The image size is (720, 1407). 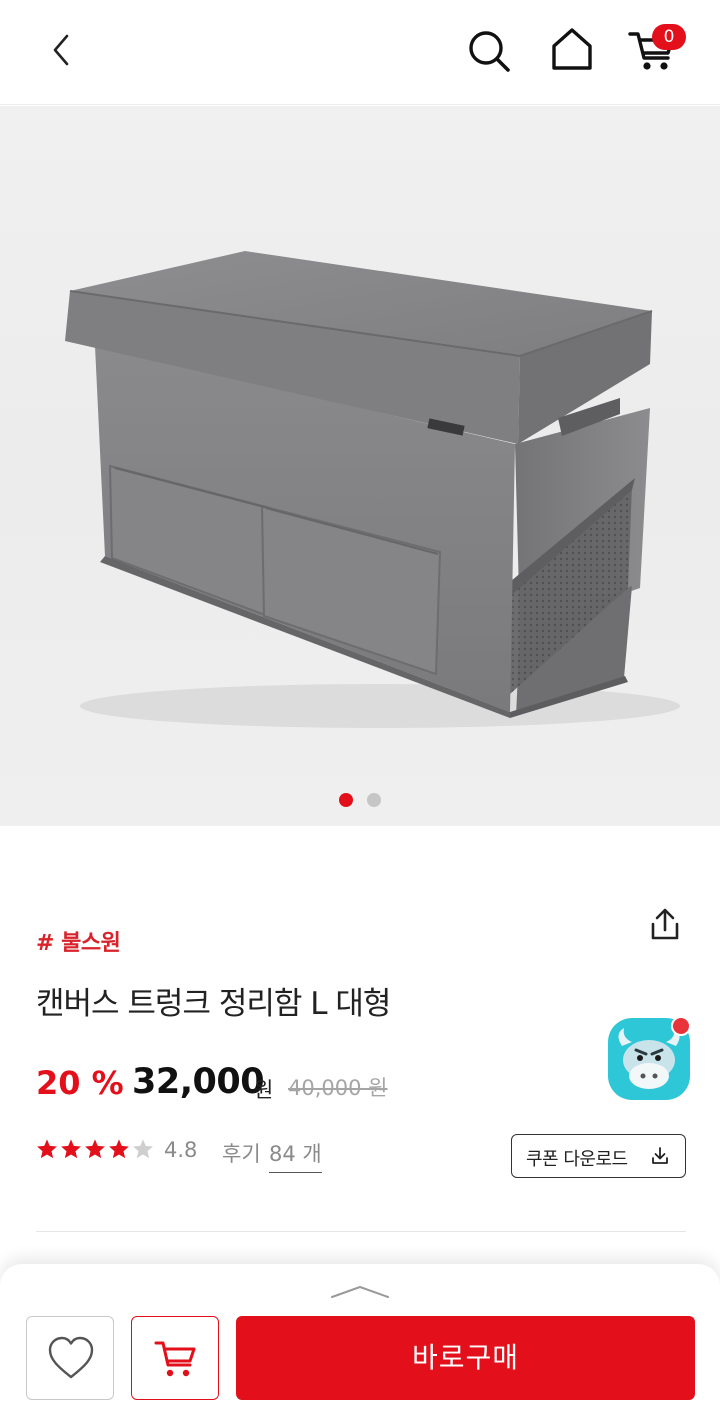 I want to click on add-to-cart-button, so click(x=175, y=1358).